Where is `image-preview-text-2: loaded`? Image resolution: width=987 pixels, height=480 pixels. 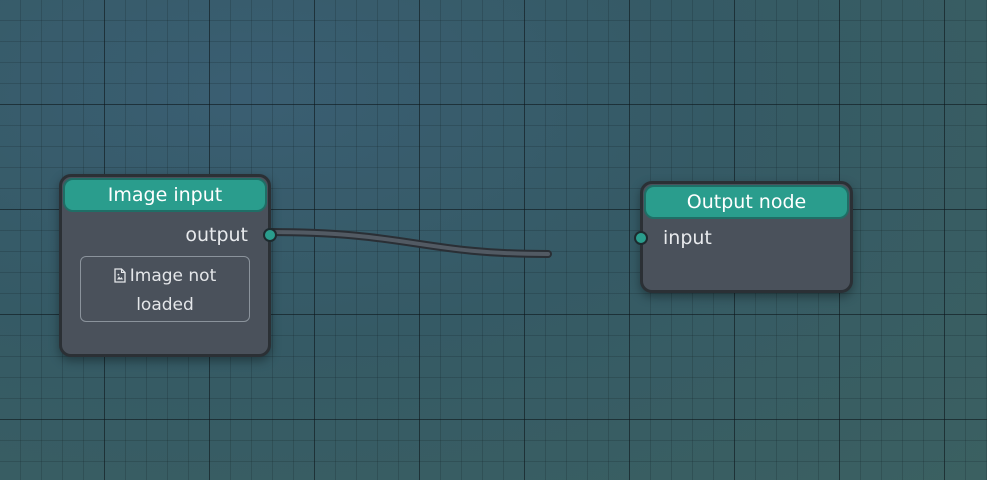
image-preview-text-2: loaded is located at coordinates (165, 305).